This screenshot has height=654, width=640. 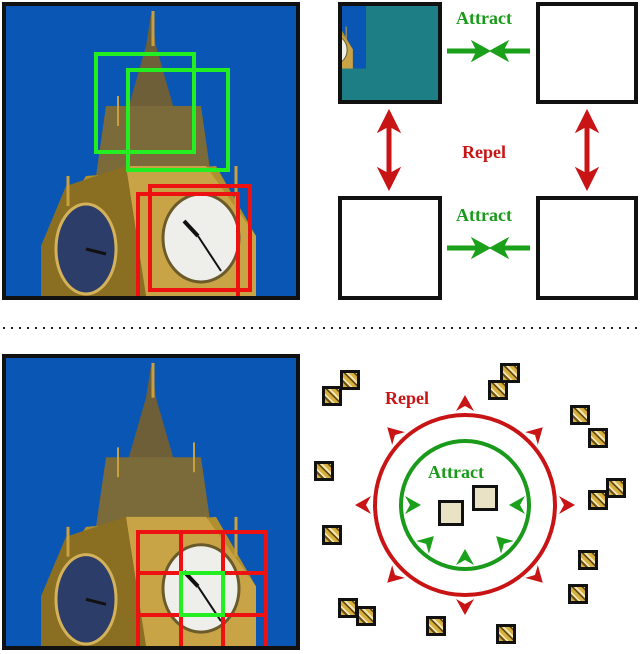 I want to click on grid-cell-center-green, so click(x=202, y=594).